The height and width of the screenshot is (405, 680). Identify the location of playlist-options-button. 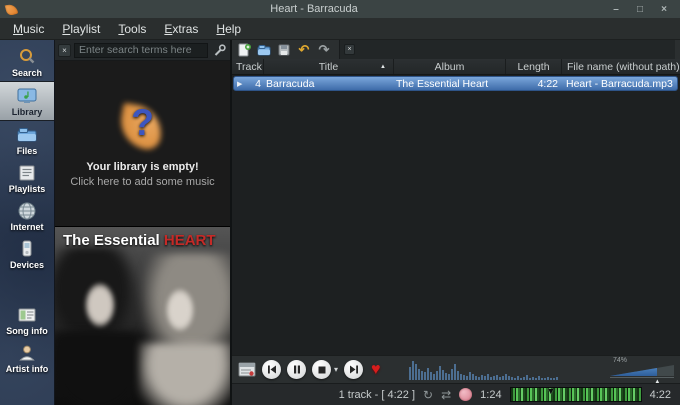
(247, 369).